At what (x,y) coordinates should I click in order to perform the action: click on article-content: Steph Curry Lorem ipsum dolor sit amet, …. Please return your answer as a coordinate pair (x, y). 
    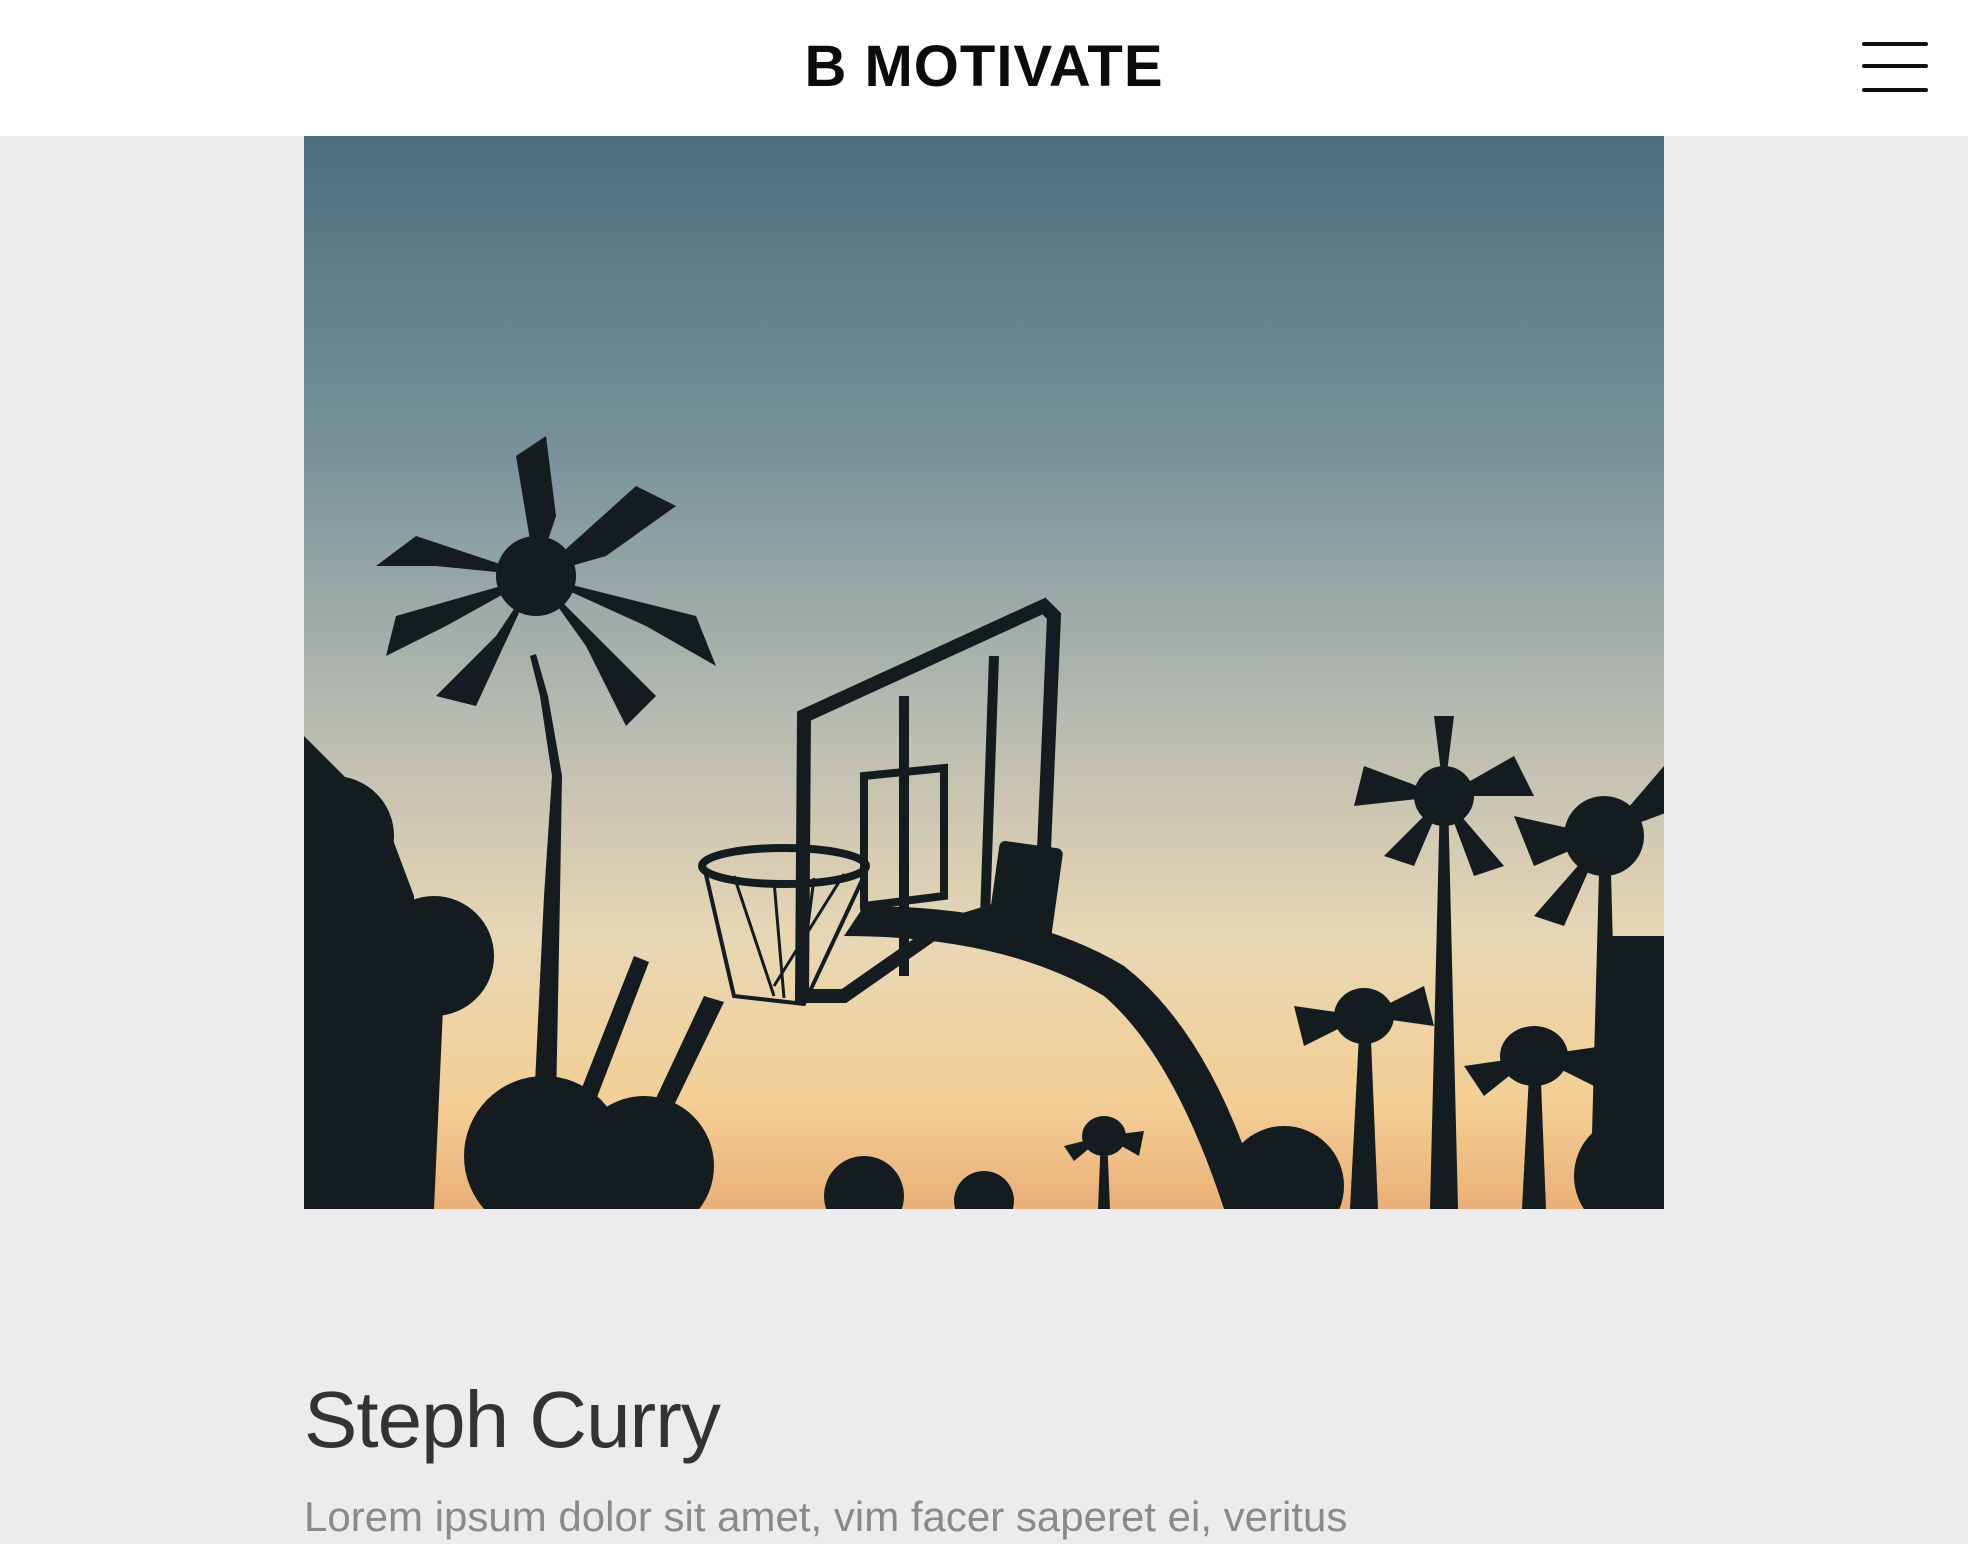
    Looking at the image, I should click on (1004, 1457).